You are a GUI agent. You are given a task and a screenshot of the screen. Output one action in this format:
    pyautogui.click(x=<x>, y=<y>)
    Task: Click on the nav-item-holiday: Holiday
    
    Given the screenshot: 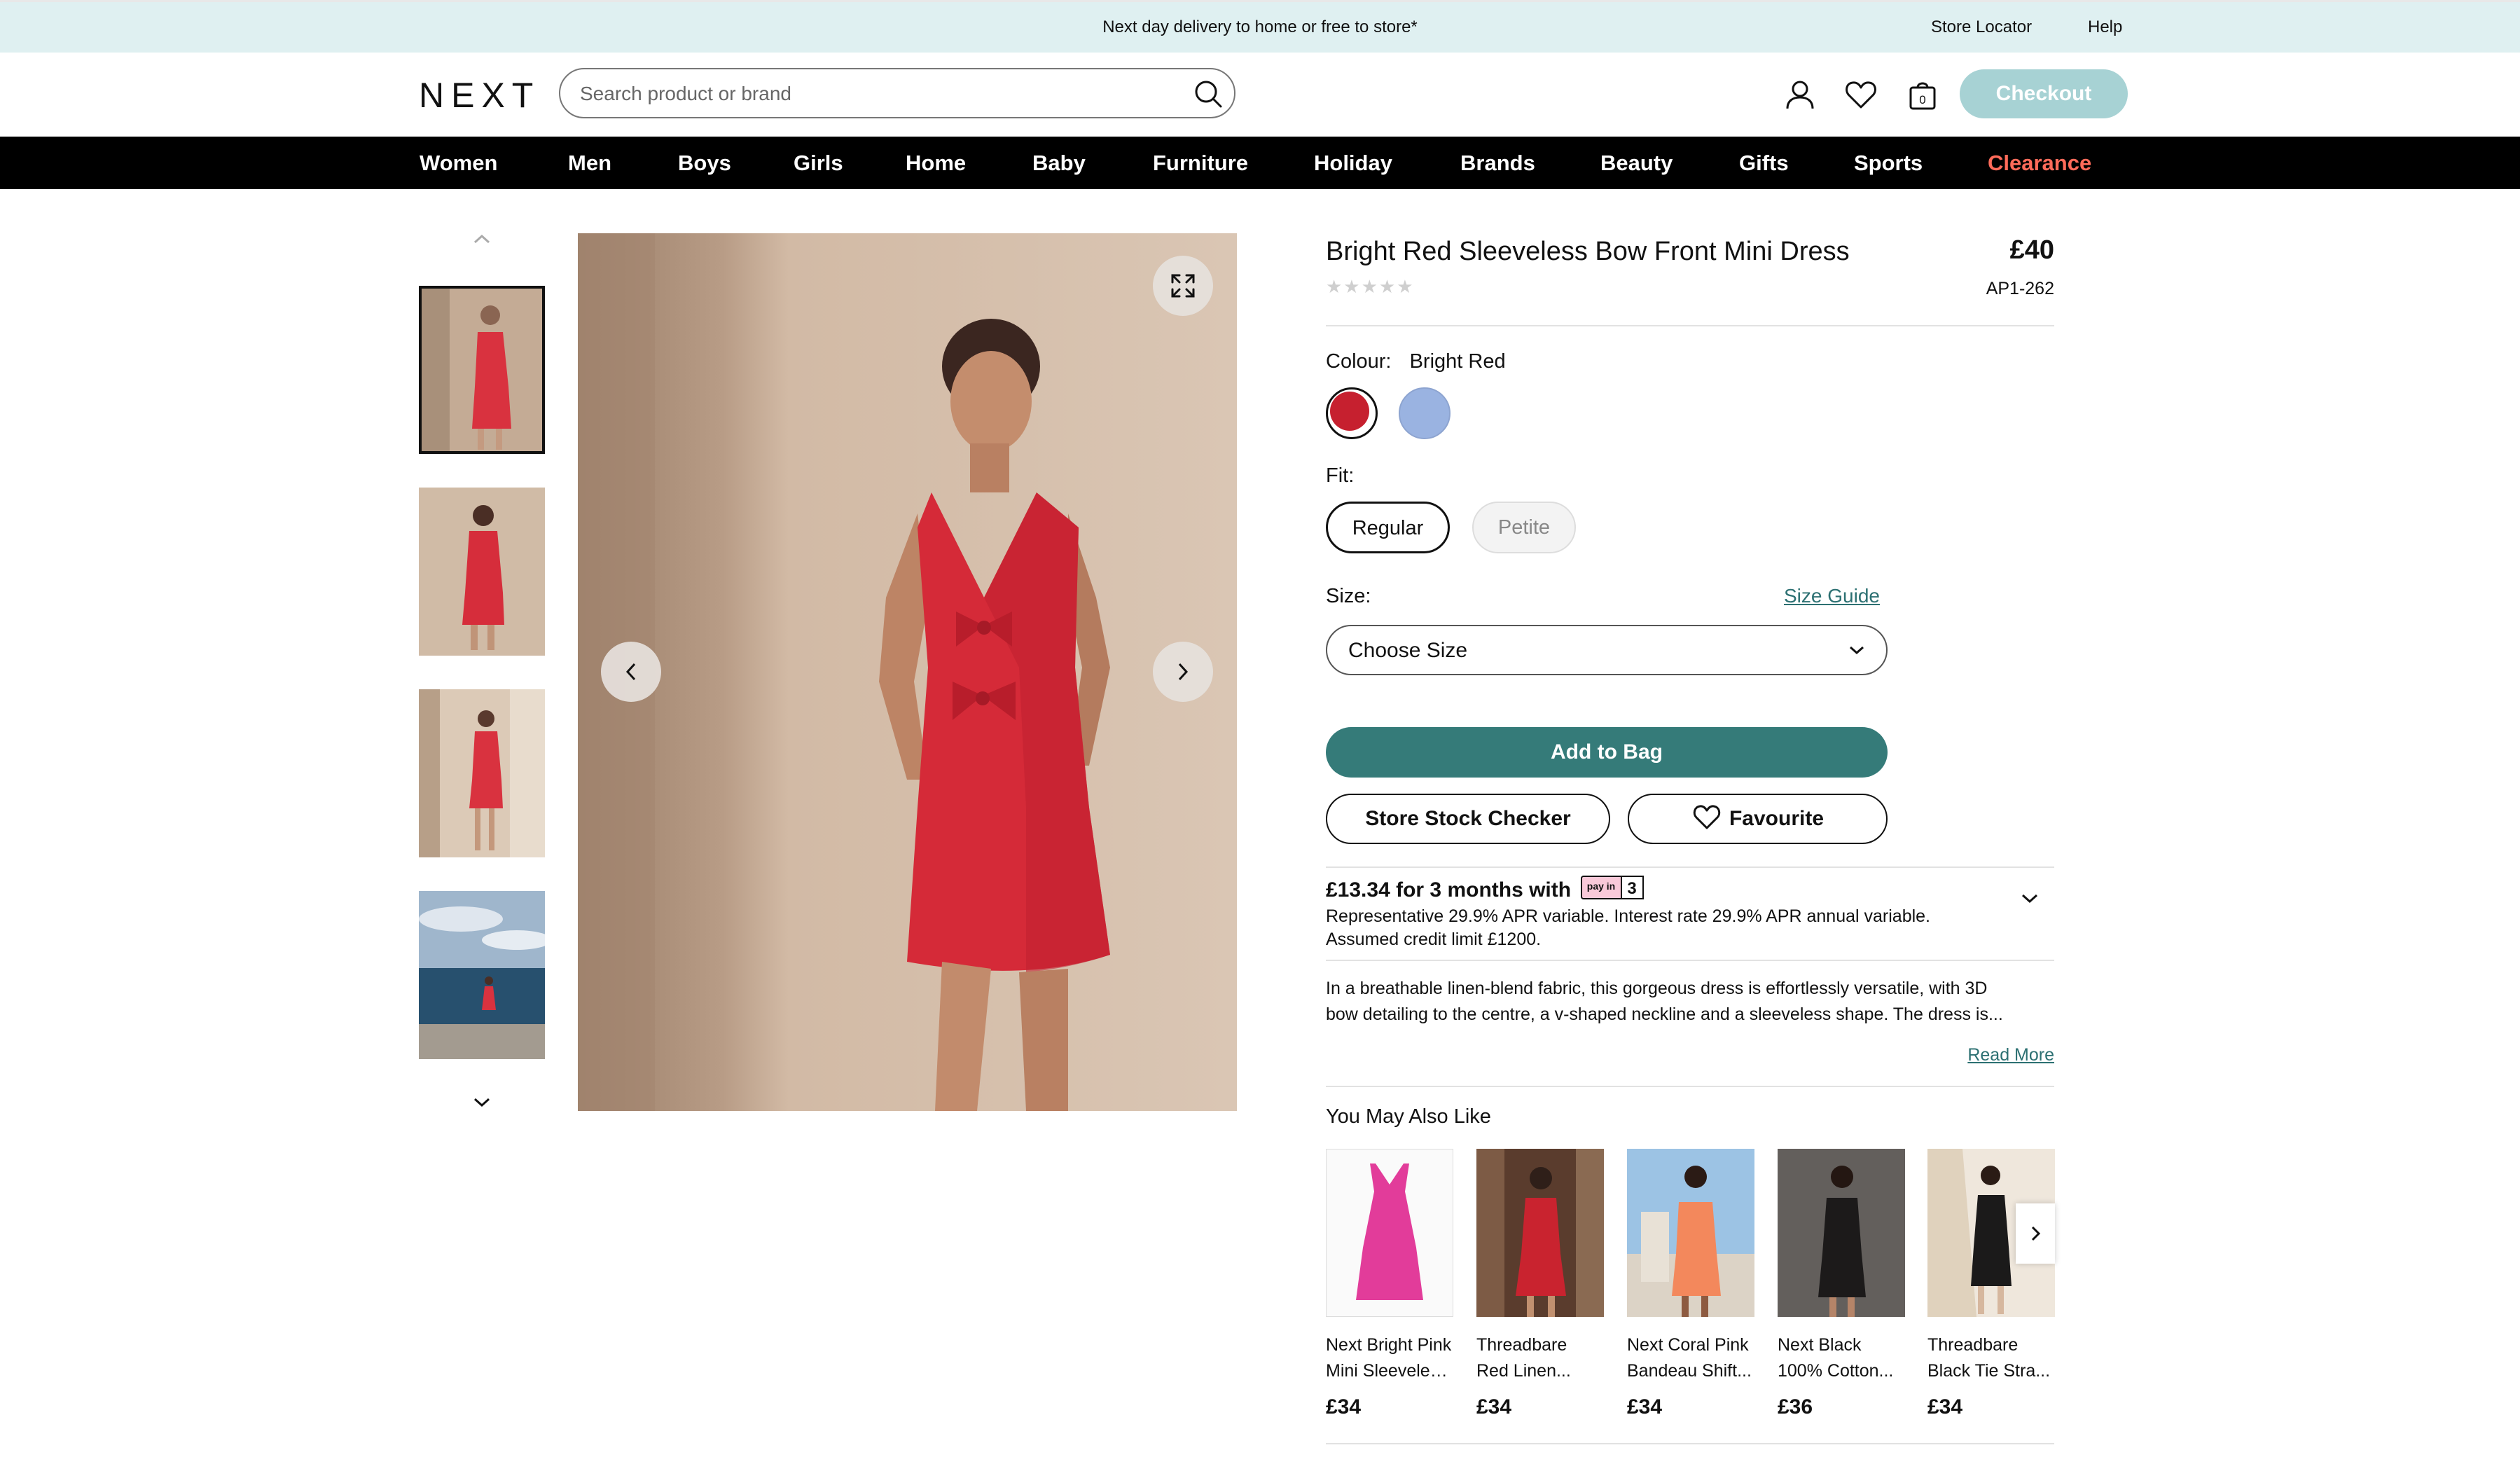 What is the action you would take?
    pyautogui.click(x=1353, y=163)
    